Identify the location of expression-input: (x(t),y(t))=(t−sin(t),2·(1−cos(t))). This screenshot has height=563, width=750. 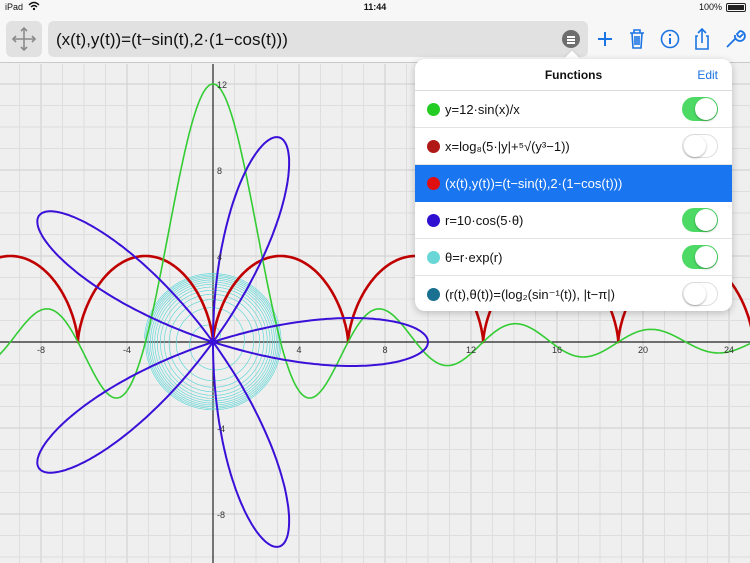
(318, 39).